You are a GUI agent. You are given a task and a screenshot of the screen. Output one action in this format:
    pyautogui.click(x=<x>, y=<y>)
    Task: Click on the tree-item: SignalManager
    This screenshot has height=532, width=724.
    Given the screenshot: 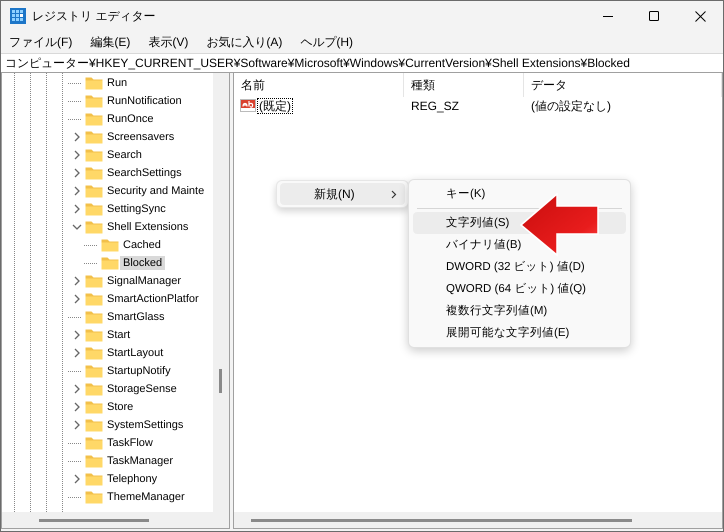 What is the action you would take?
    pyautogui.click(x=144, y=281)
    